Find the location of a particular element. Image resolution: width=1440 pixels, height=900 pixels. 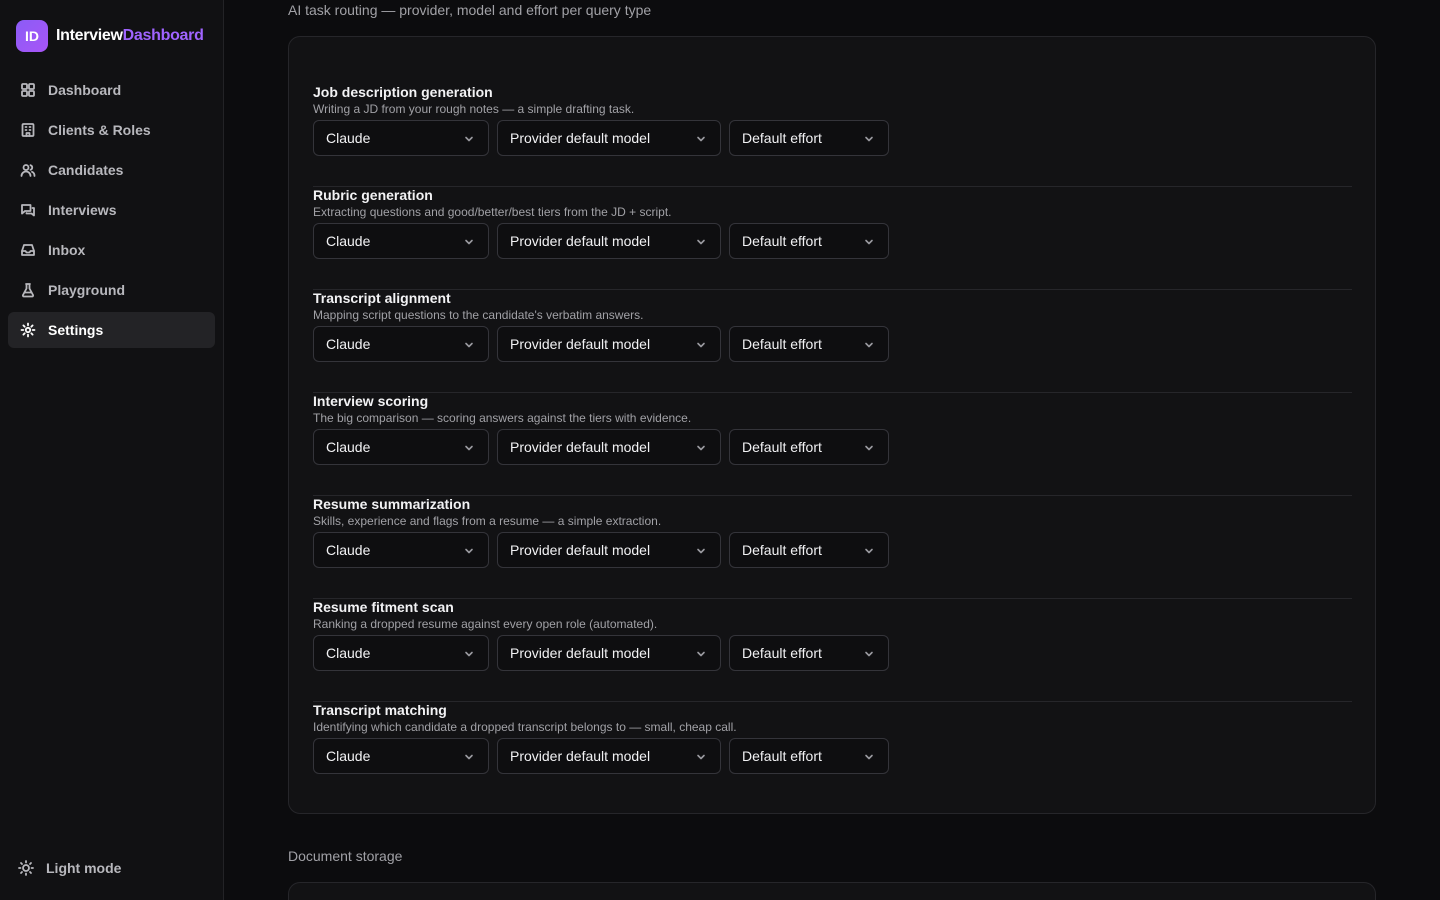

theme-toggle-button: Light mode is located at coordinates (69, 868).